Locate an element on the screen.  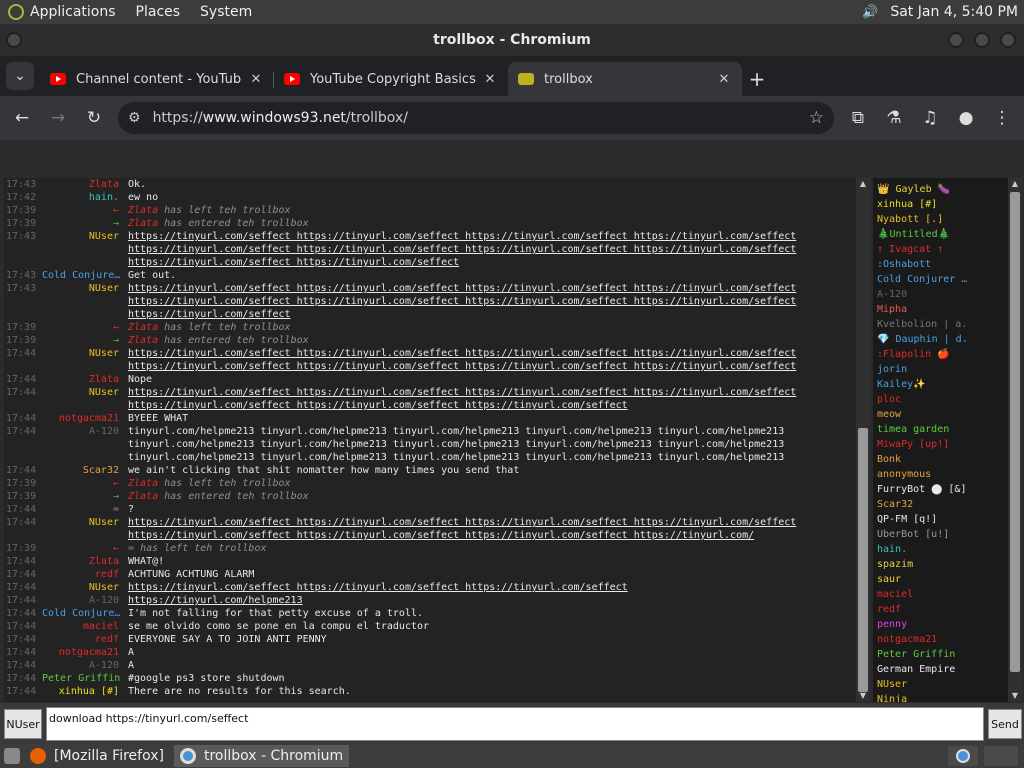
distro-logo-icon is located at coordinates (16, 12).